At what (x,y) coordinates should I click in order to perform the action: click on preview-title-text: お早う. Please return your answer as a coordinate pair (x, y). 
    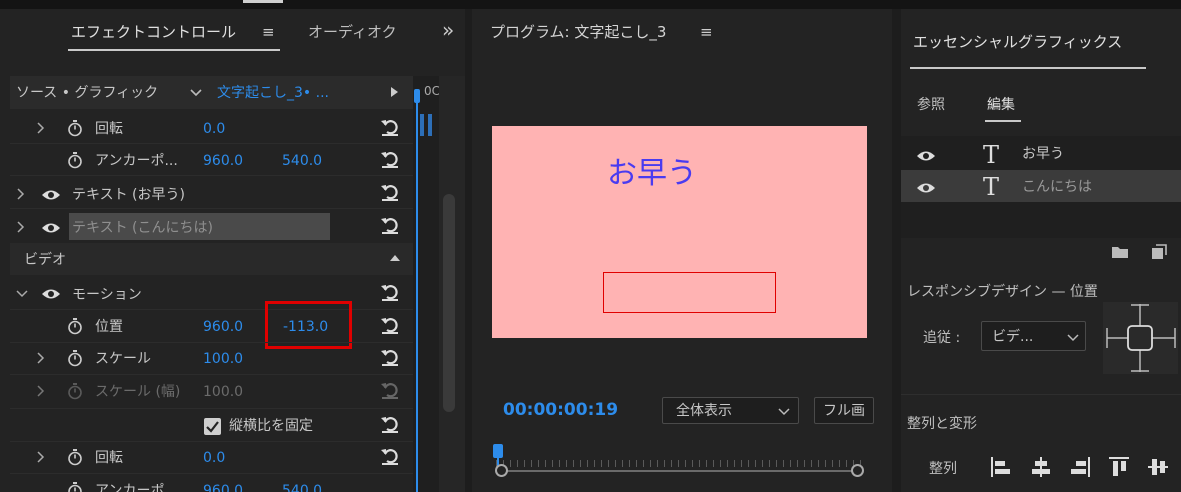
    Looking at the image, I should click on (652, 174).